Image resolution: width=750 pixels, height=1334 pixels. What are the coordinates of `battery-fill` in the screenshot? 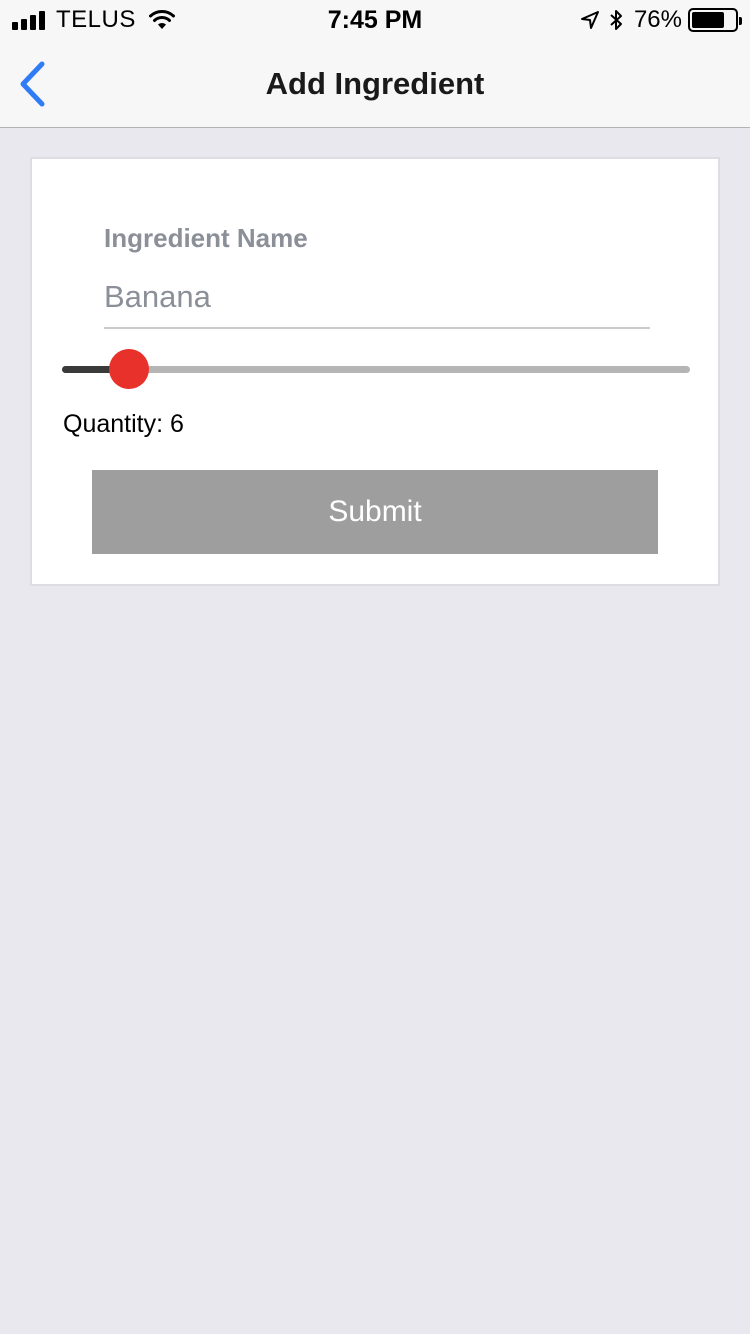 It's located at (708, 20).